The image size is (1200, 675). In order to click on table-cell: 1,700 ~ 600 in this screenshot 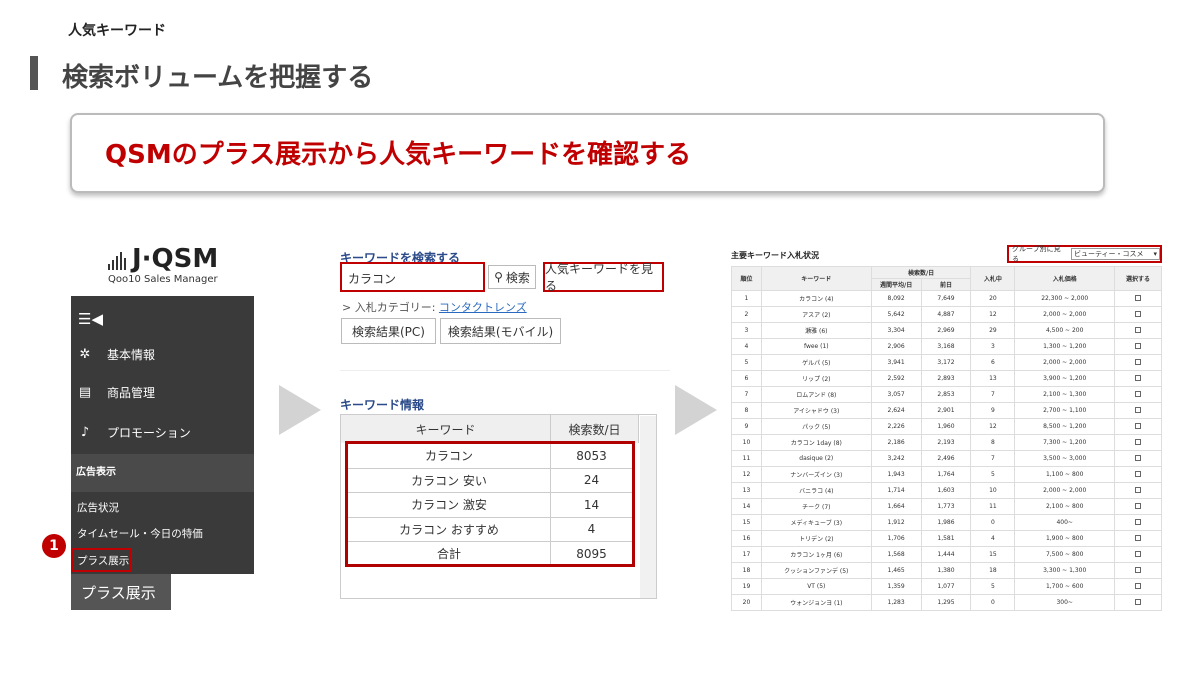, I will do `click(1065, 586)`.